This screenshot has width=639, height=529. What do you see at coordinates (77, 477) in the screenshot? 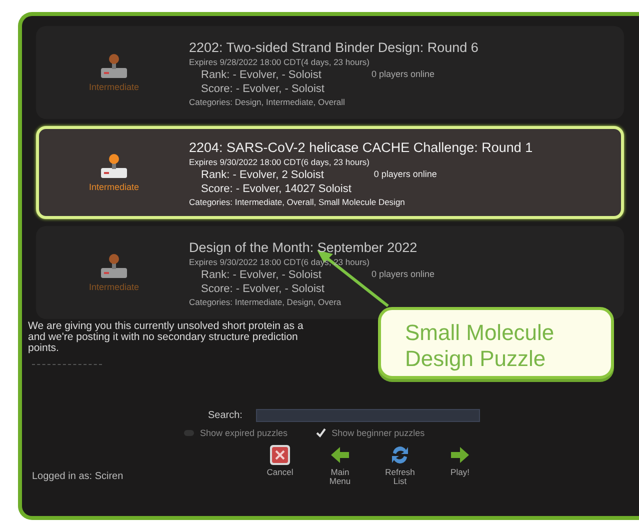
I see `login-status: Logged in as: Sciren` at bounding box center [77, 477].